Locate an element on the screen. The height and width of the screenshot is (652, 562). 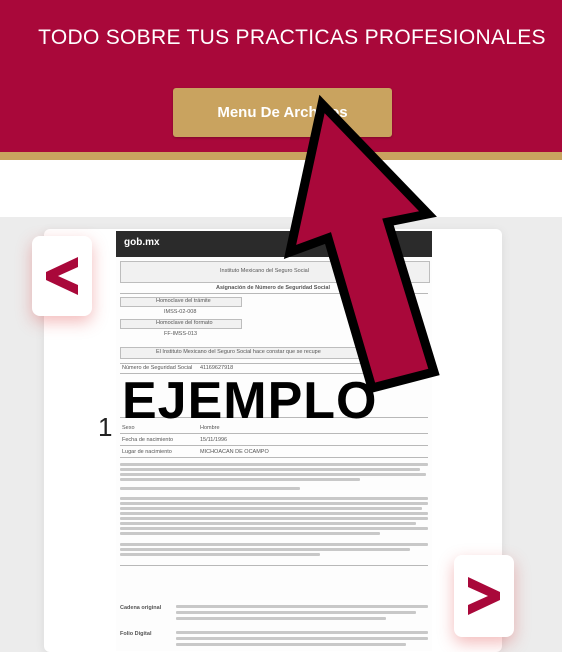
document-heading: Asignación de Número de Seguridad Social is located at coordinates (273, 288).